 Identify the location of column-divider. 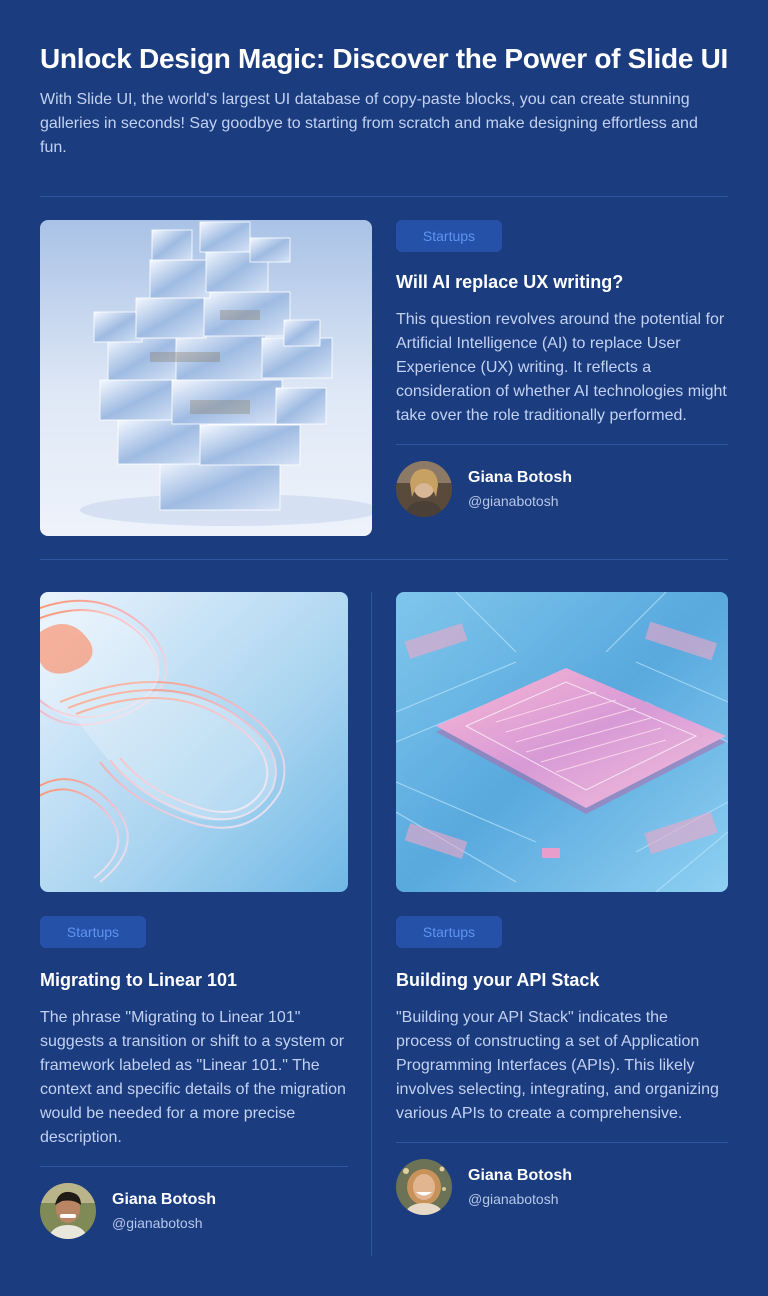
(371, 924).